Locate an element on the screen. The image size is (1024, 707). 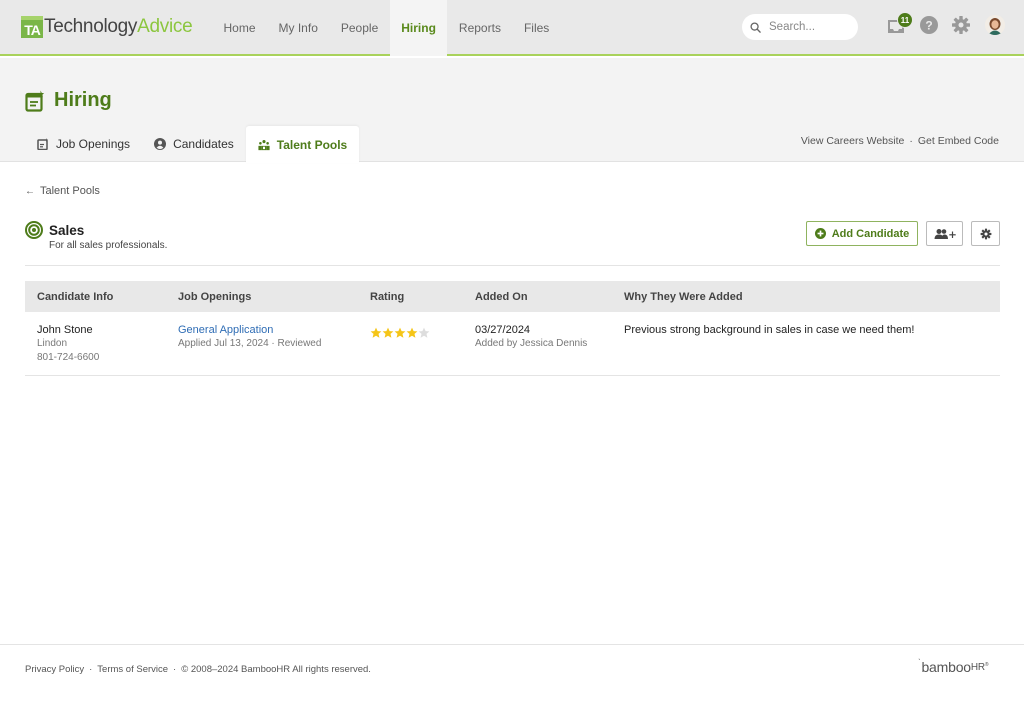
candidate-name: John Stone is located at coordinates (68, 330).